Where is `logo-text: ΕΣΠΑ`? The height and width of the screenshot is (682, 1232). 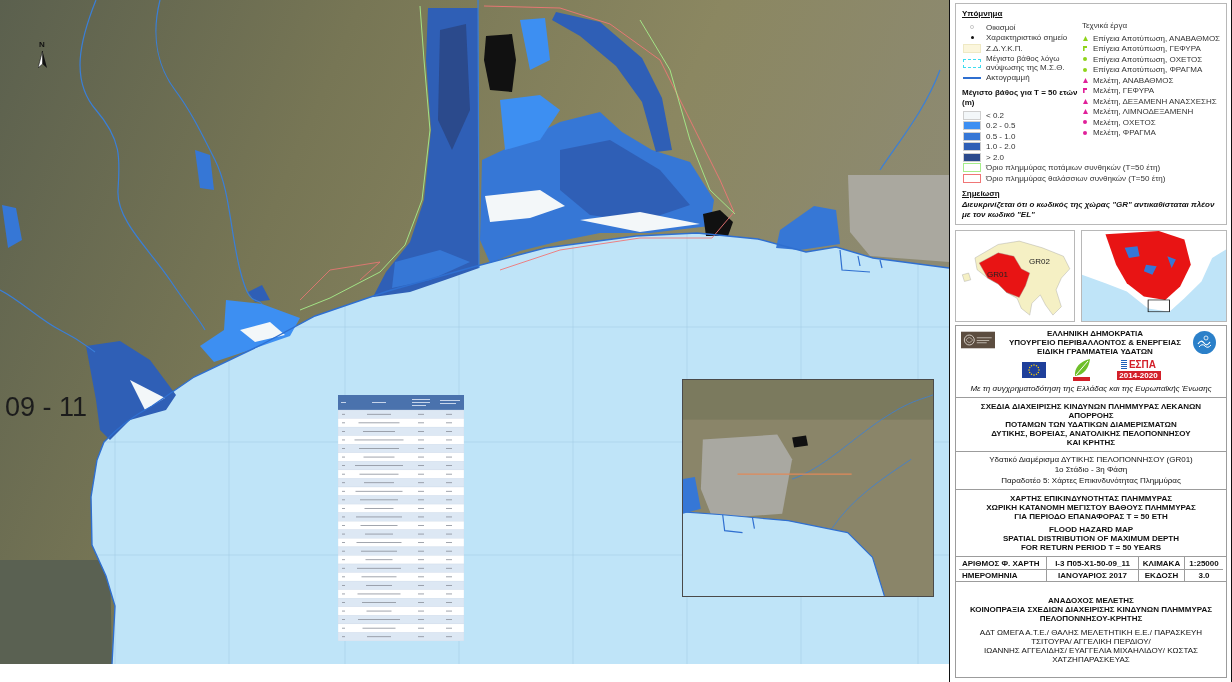
logo-text: ΕΣΠΑ is located at coordinates (1142, 364).